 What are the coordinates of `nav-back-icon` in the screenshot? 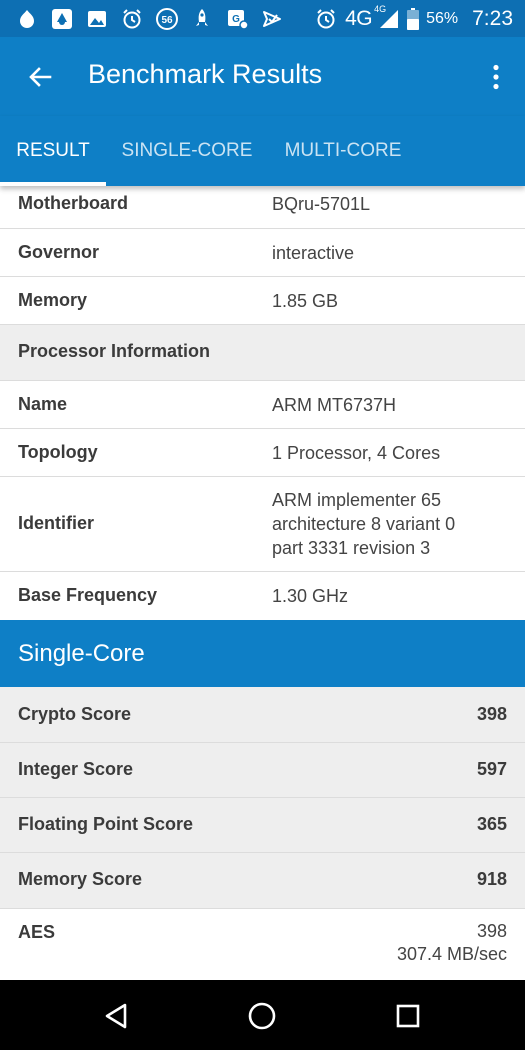 It's located at (116, 1016).